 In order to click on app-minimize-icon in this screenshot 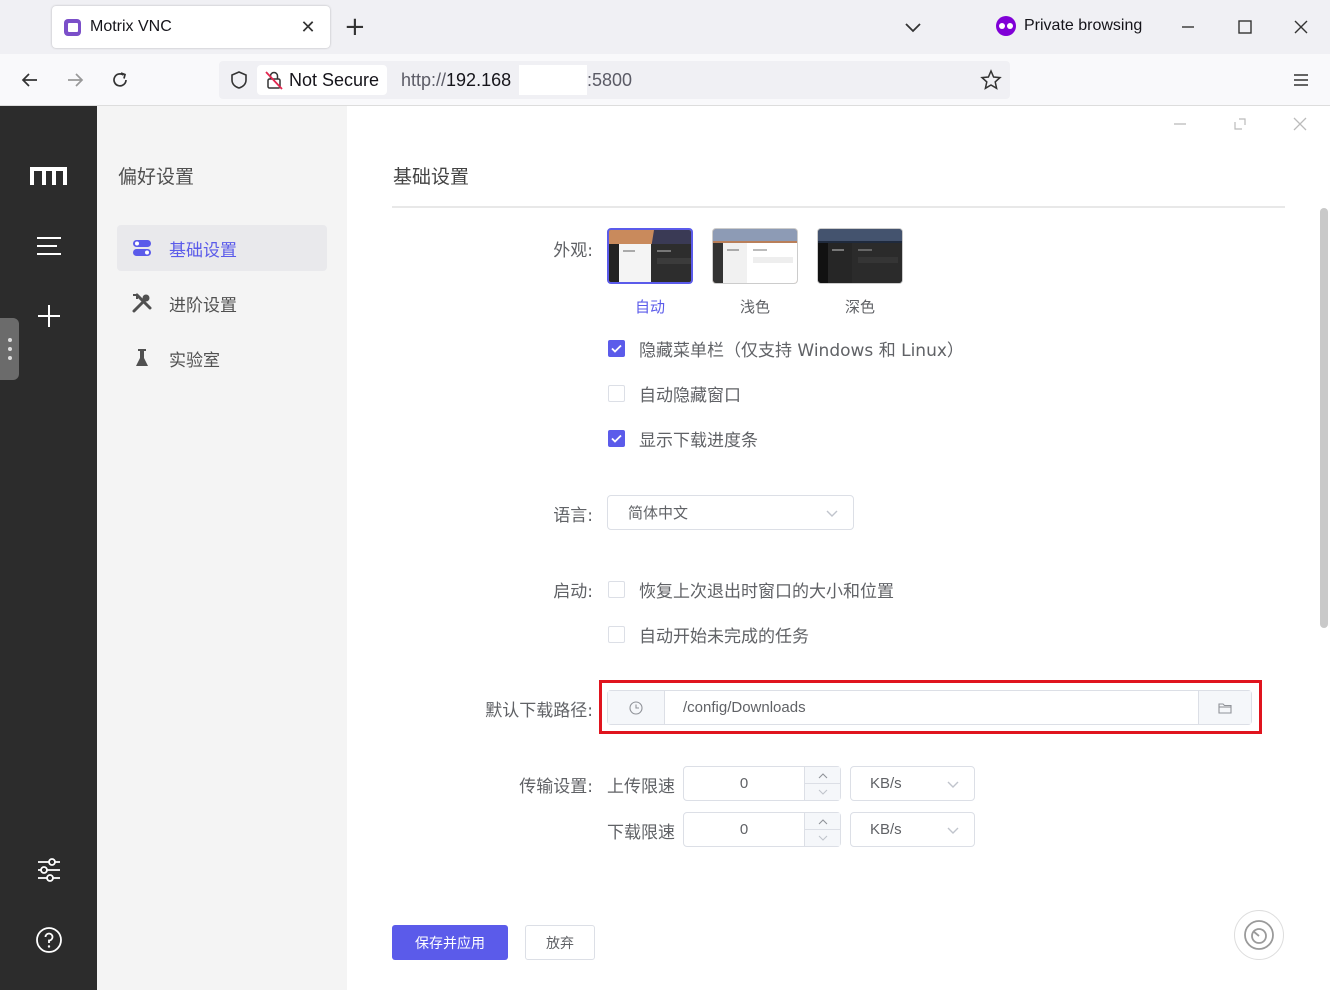, I will do `click(1180, 126)`.